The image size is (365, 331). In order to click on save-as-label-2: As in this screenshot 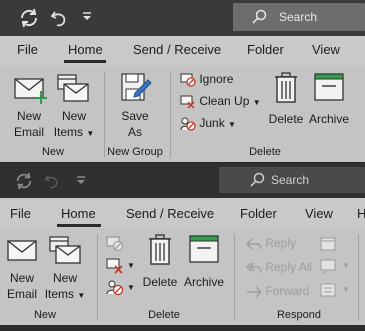, I will do `click(134, 132)`.